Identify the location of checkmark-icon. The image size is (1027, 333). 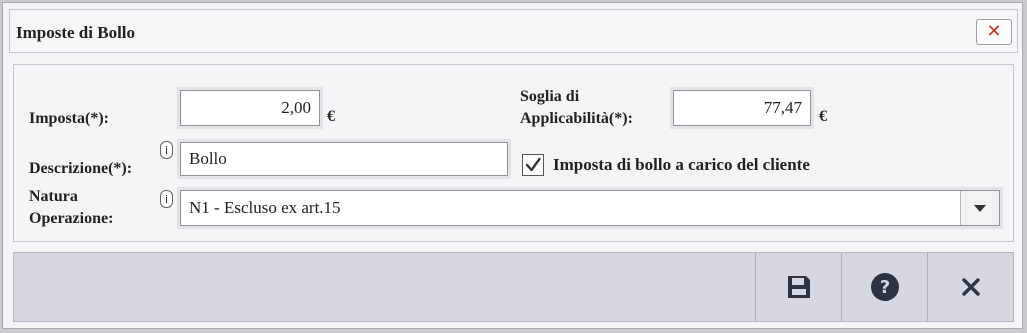
(533, 164).